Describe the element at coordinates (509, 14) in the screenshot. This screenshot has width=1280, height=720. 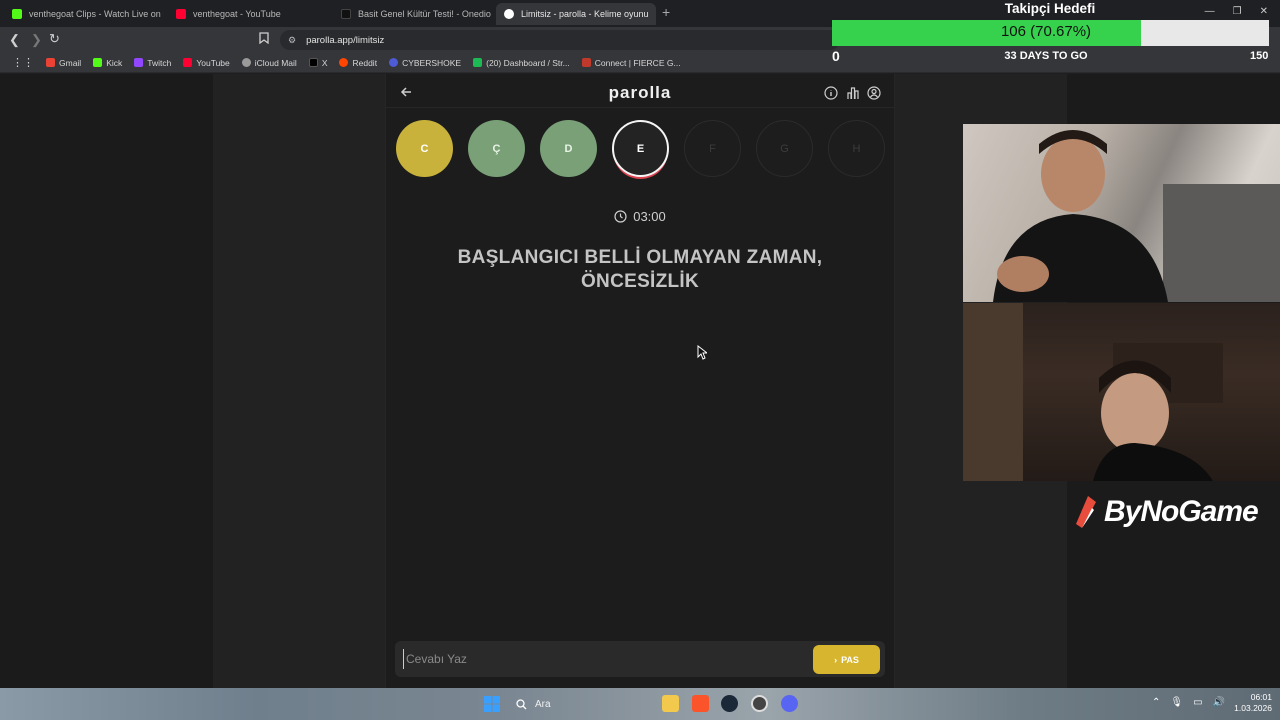
I see `parolla-icon` at that location.